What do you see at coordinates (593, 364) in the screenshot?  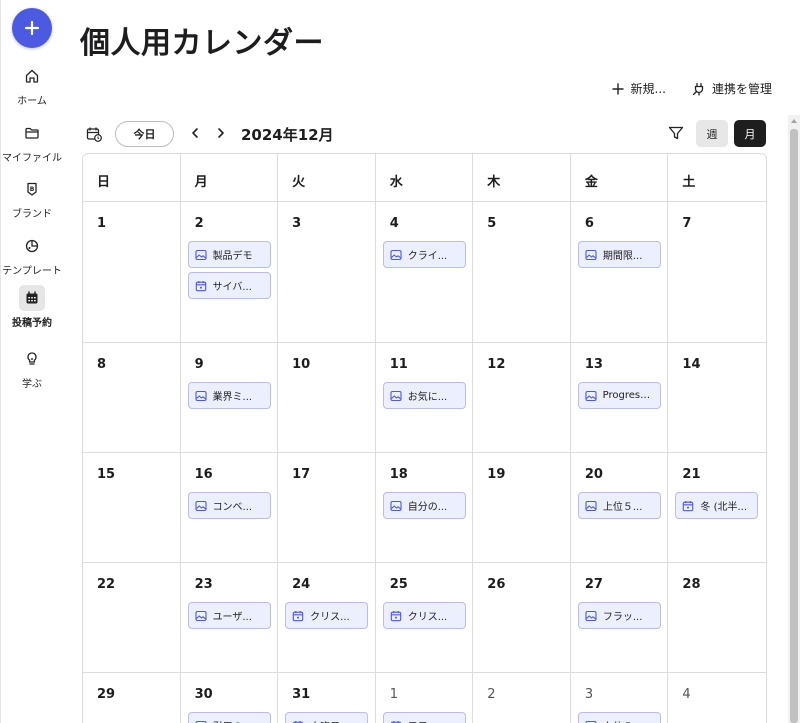 I see `day-number: 13` at bounding box center [593, 364].